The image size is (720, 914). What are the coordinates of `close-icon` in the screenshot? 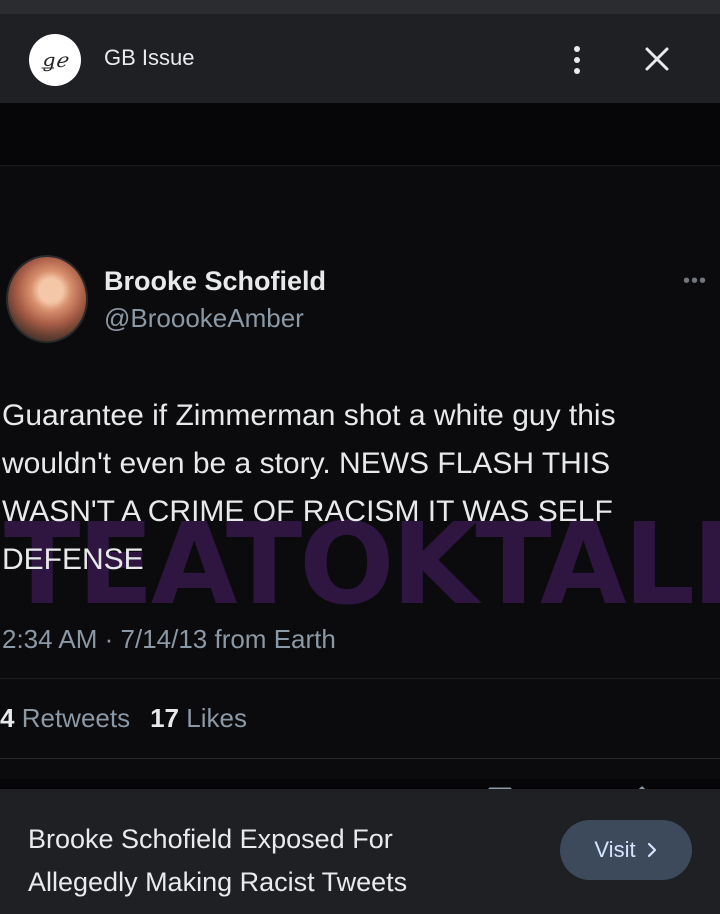 It's located at (657, 59).